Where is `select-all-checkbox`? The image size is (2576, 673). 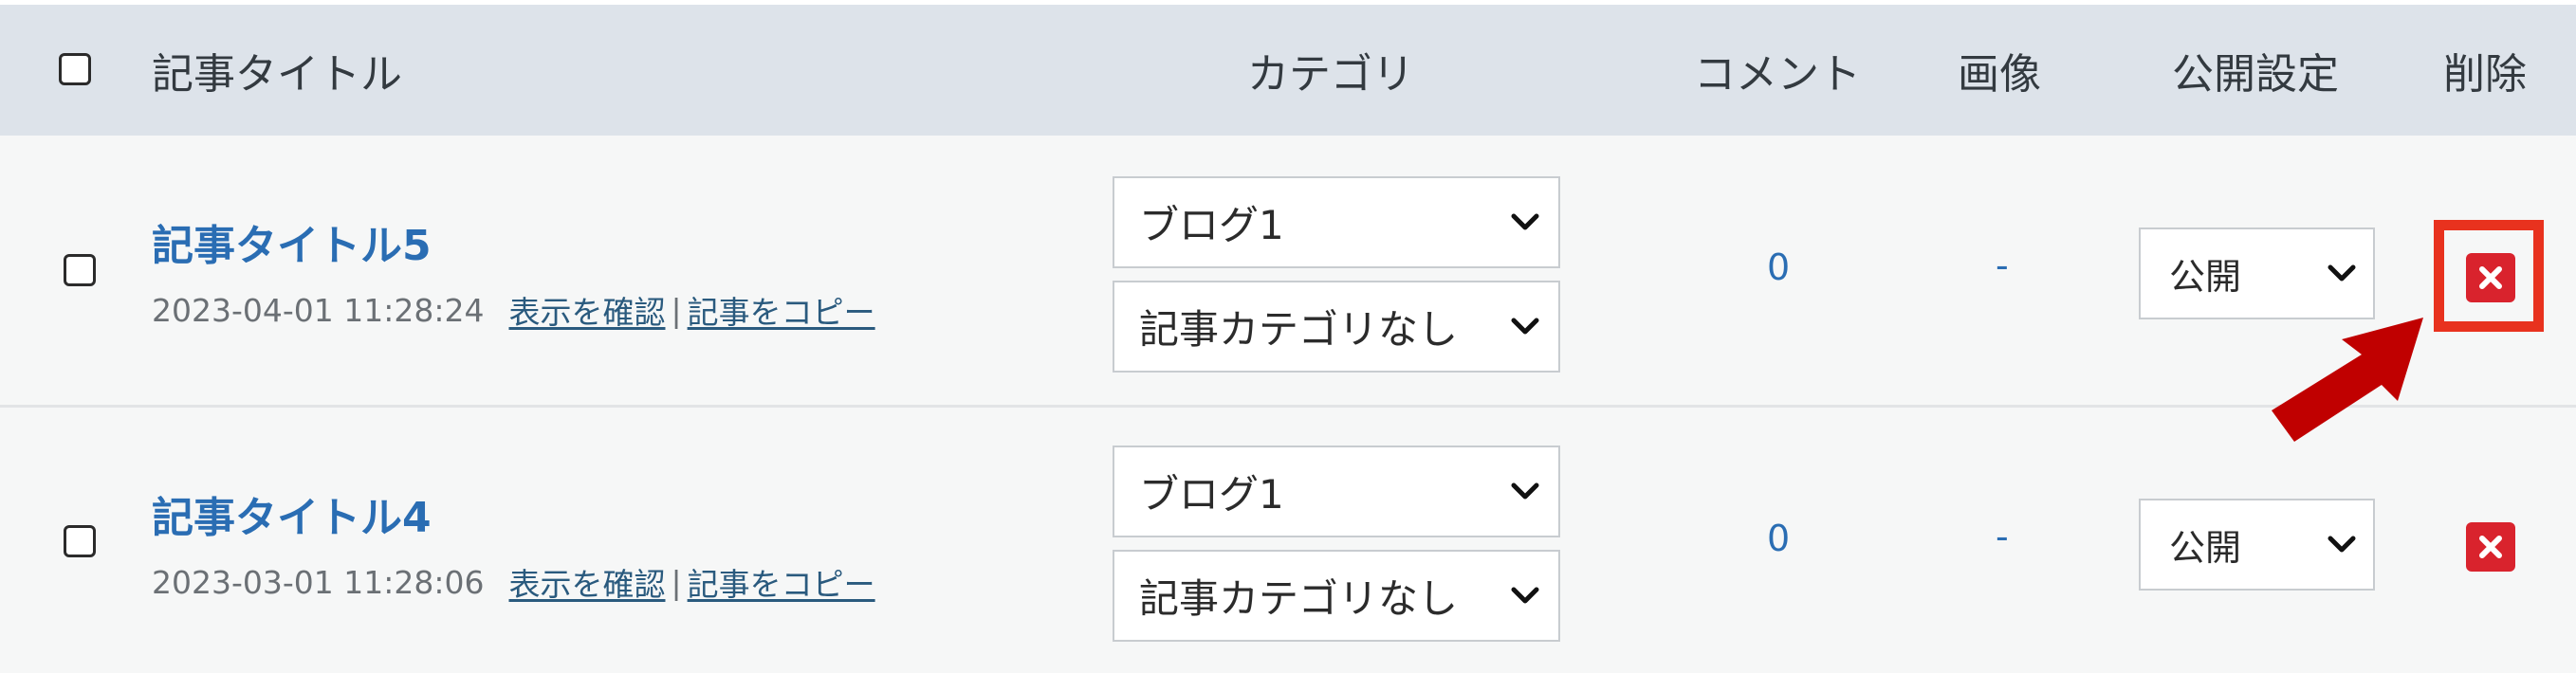 select-all-checkbox is located at coordinates (75, 69).